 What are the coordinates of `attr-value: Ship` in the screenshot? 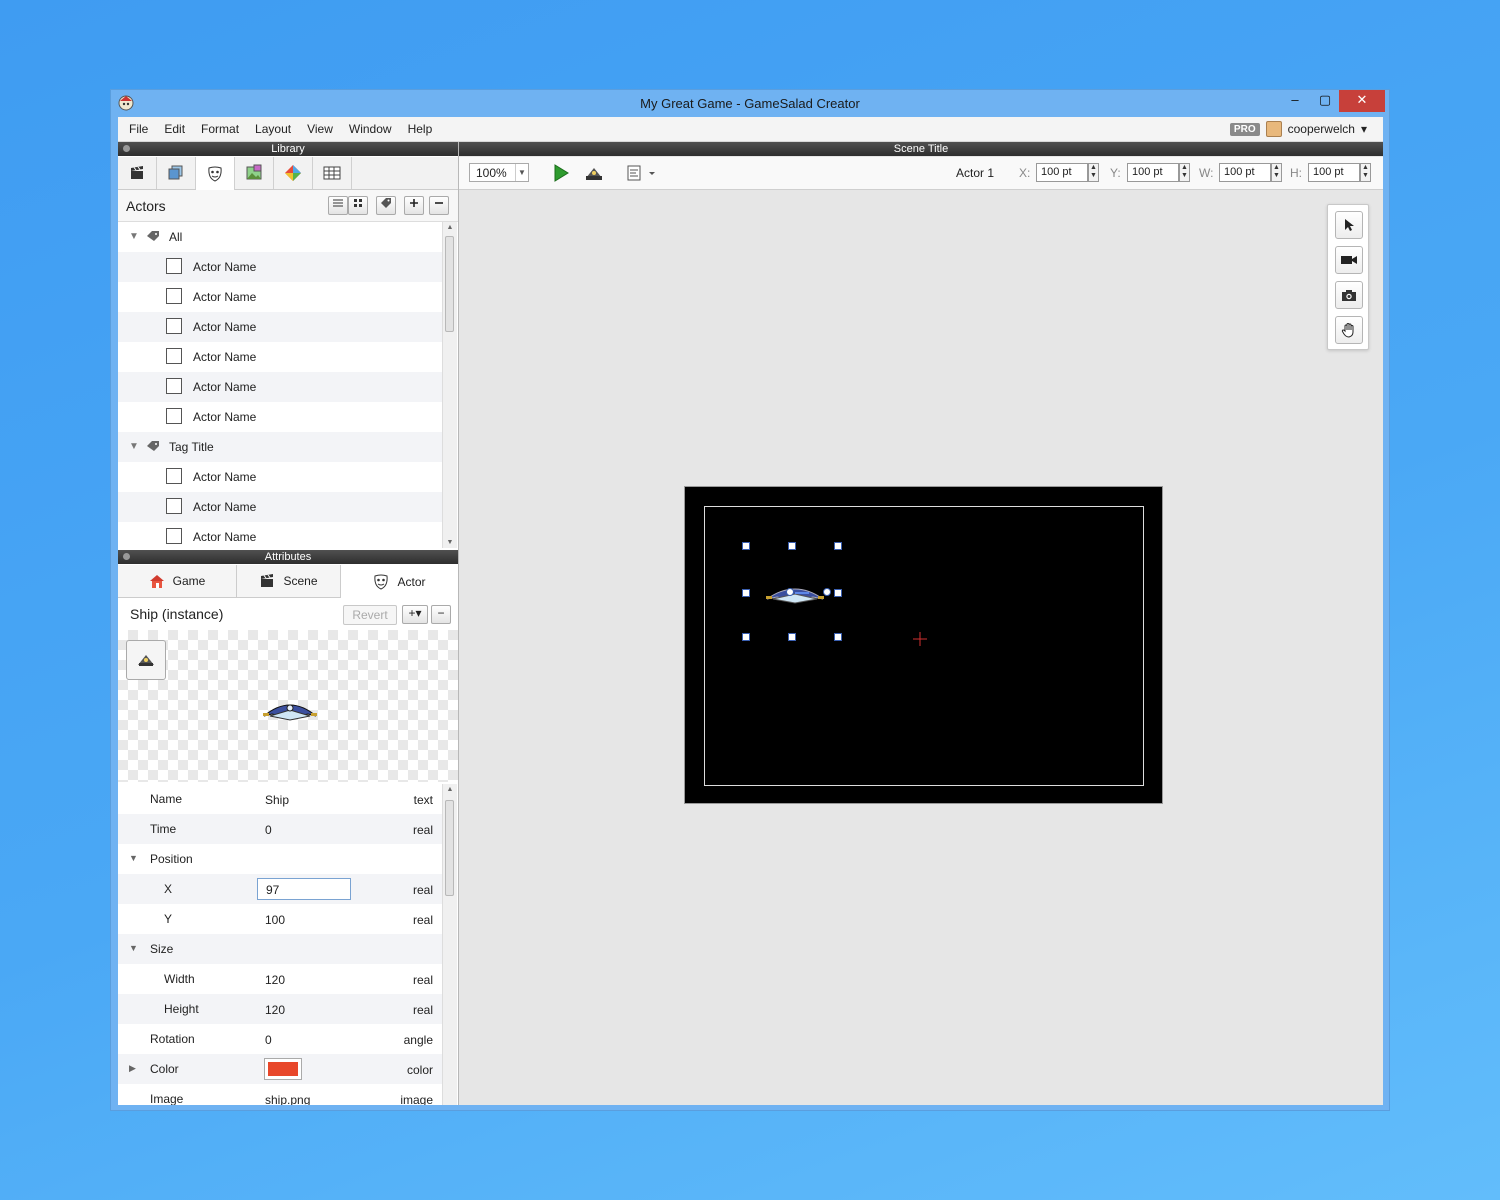 It's located at (277, 800).